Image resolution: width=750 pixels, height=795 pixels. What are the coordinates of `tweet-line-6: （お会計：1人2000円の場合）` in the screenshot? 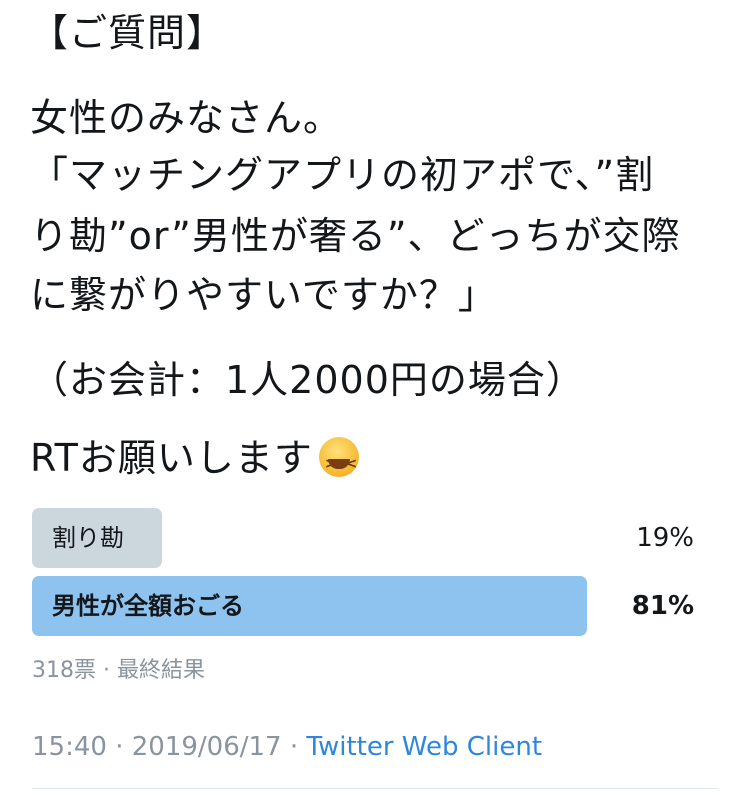 It's located at (307, 380).